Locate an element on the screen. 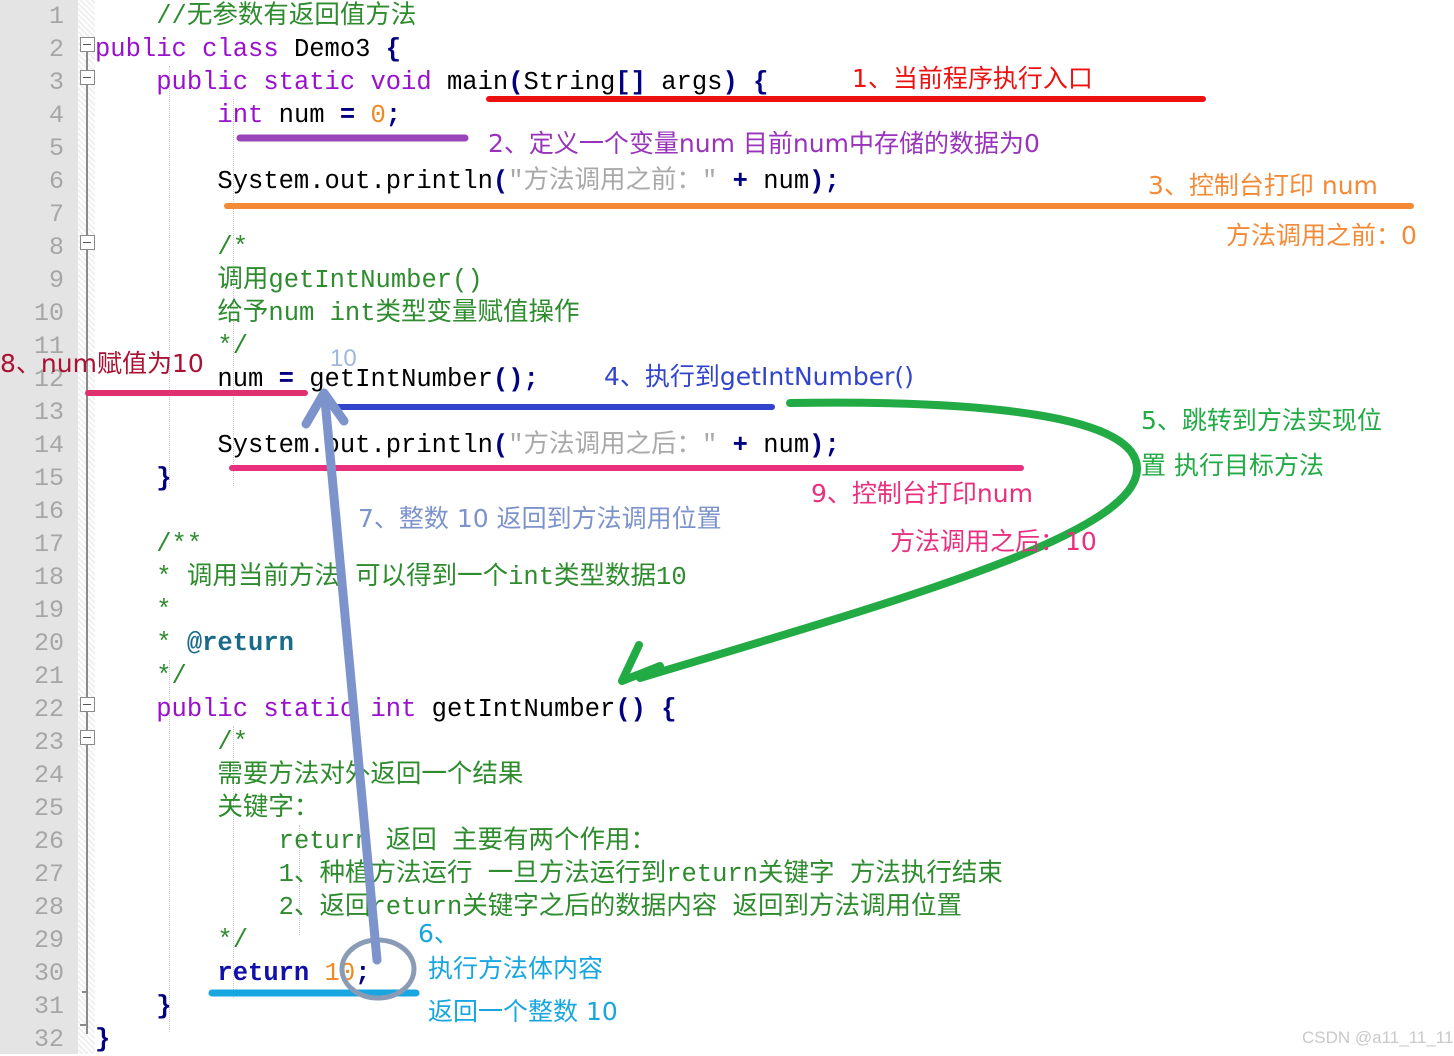 The width and height of the screenshot is (1454, 1056). annotation-step-5-line-2: 置 执行目标方法 is located at coordinates (1232, 465).